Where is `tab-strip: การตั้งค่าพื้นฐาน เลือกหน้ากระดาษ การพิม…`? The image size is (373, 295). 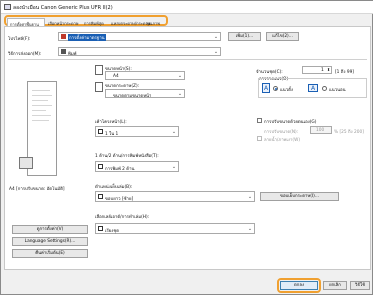
tab-strip: การตั้งค่าพื้นฐาน เลือกหน้ากระดาษ การพิม… is located at coordinates (86, 21).